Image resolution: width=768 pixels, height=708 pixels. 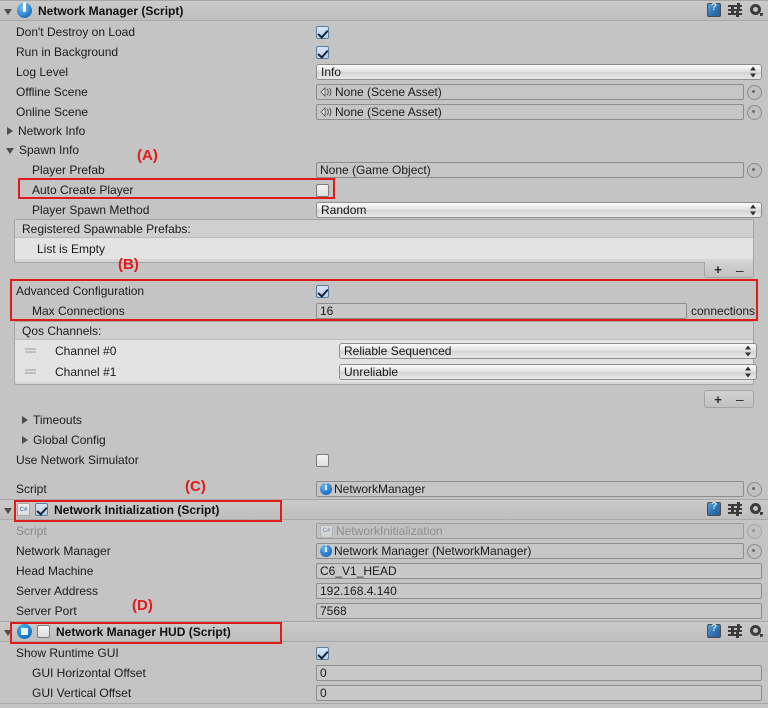 I want to click on unity-networkmanager-icon, so click(x=24, y=10).